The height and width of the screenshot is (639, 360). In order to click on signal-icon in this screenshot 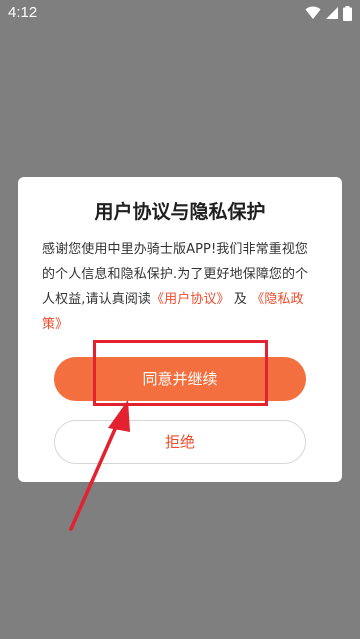, I will do `click(332, 13)`.